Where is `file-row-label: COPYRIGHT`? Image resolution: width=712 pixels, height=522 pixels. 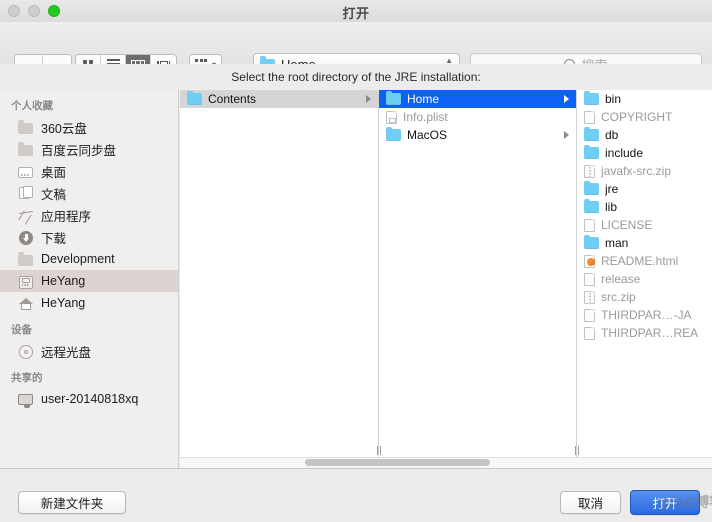 file-row-label: COPYRIGHT is located at coordinates (637, 117).